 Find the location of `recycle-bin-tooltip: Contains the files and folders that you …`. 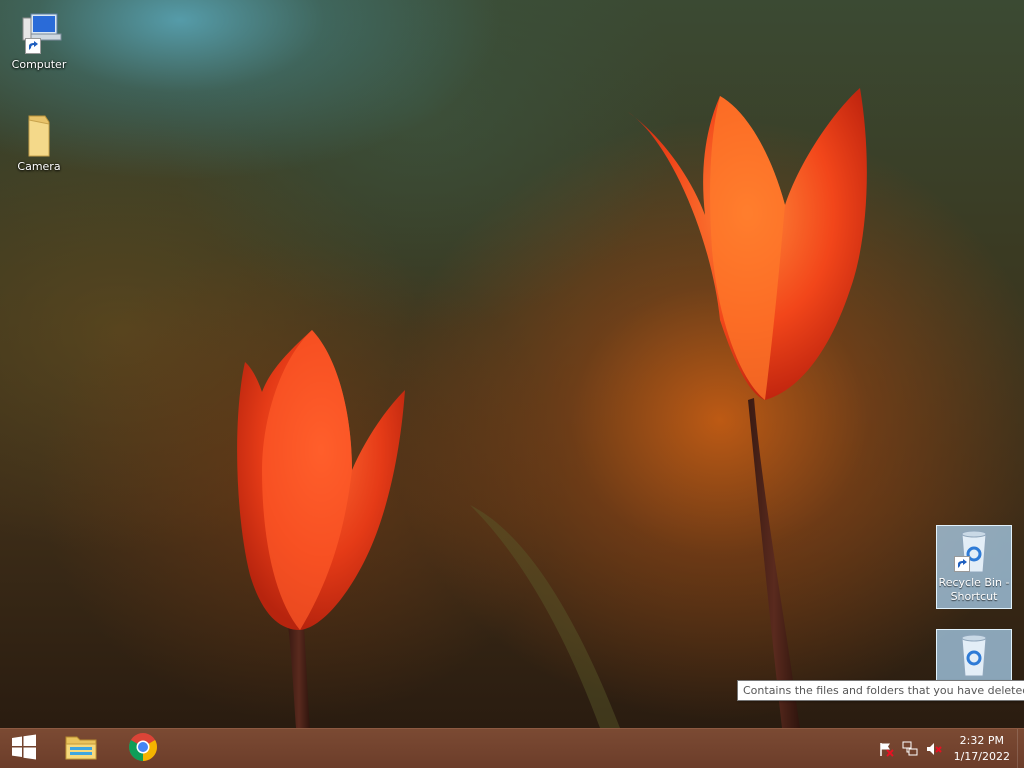

recycle-bin-tooltip: Contains the files and folders that you … is located at coordinates (880, 690).